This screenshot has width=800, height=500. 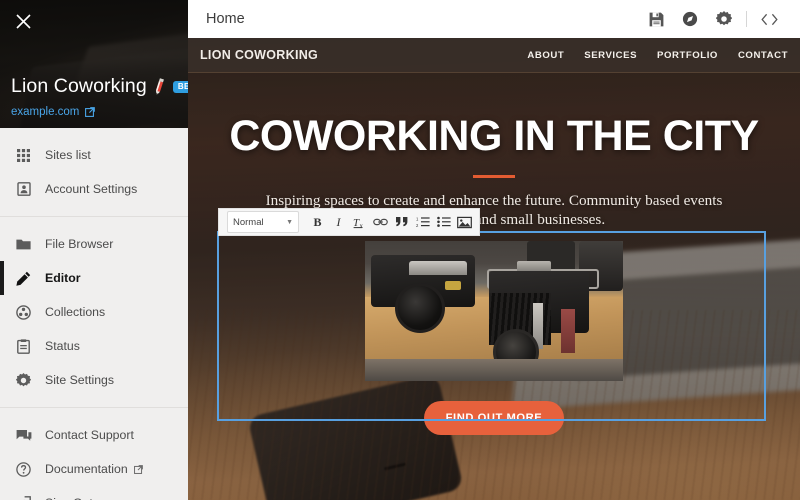 I want to click on italic-button: I, so click(x=338, y=222).